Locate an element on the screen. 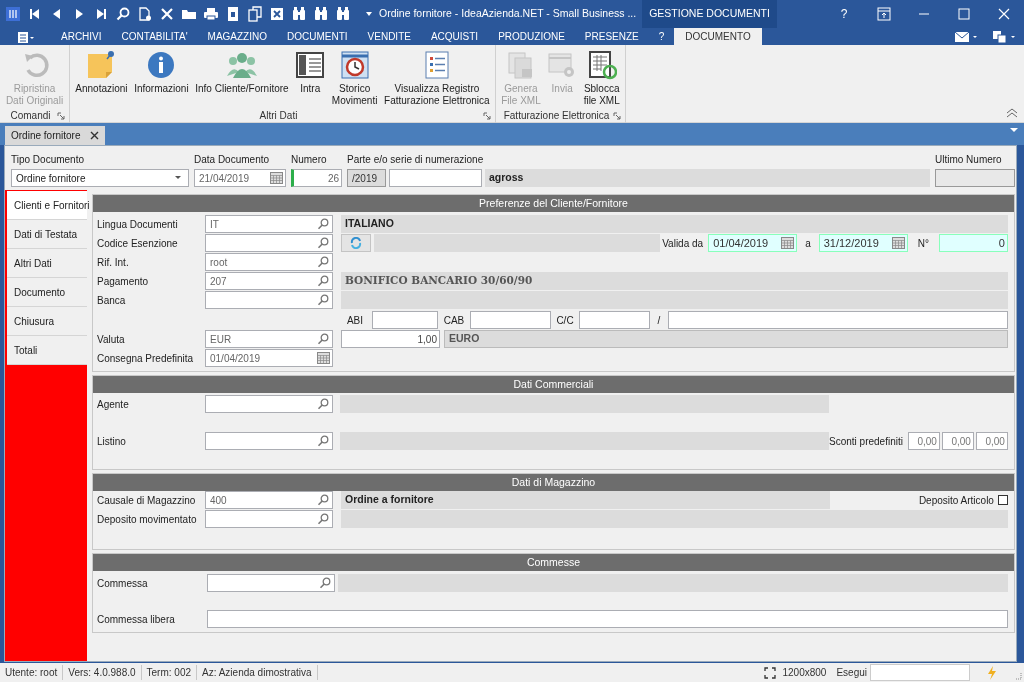 Image resolution: width=1024 pixels, height=682 pixels. side-tab: Dati di Testata is located at coordinates (47, 234).